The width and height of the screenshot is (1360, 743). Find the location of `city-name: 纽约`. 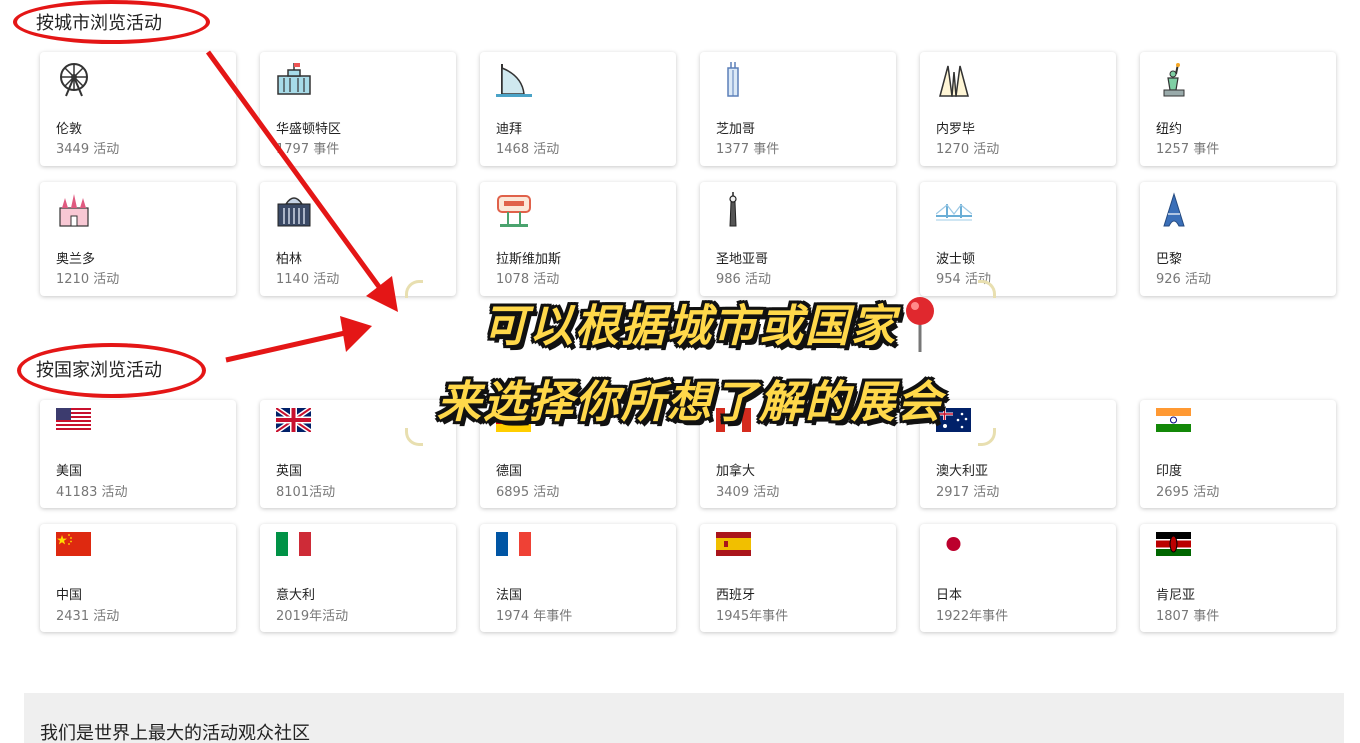

city-name: 纽约 is located at coordinates (1169, 129).